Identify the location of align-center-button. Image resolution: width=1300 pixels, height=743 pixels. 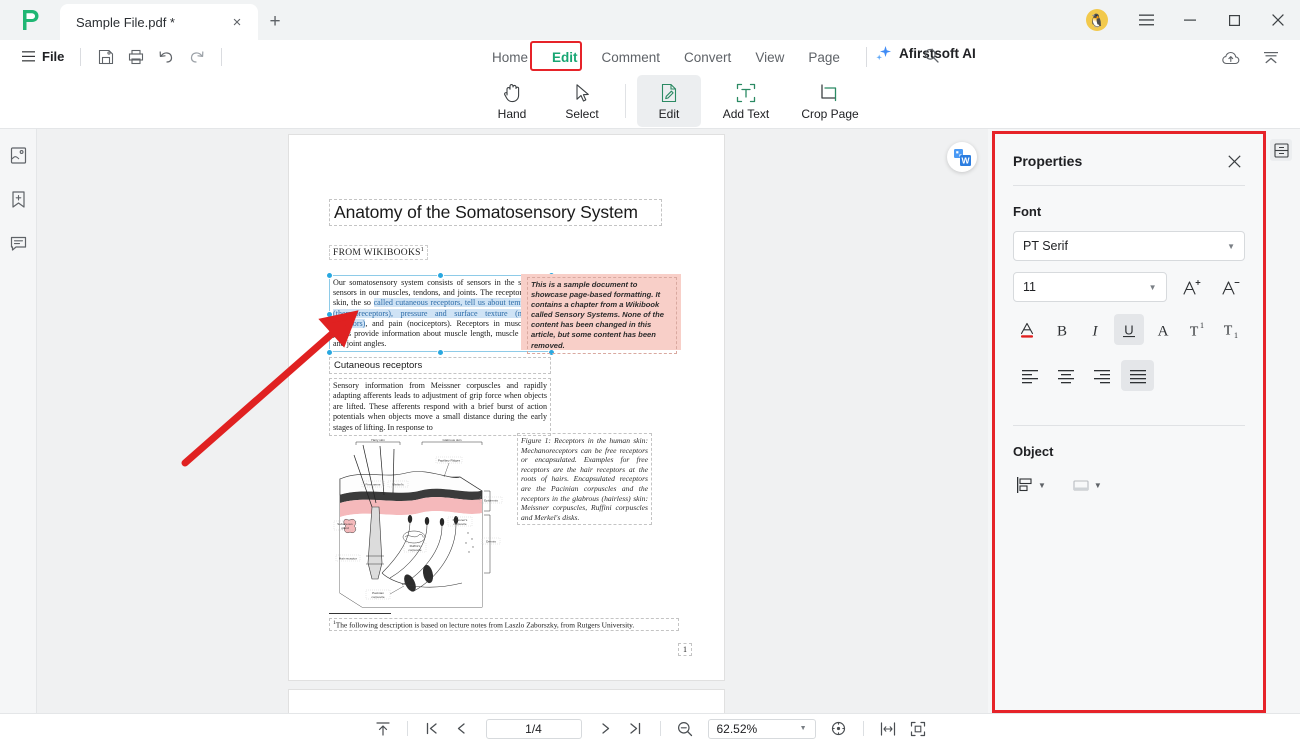
(1065, 375).